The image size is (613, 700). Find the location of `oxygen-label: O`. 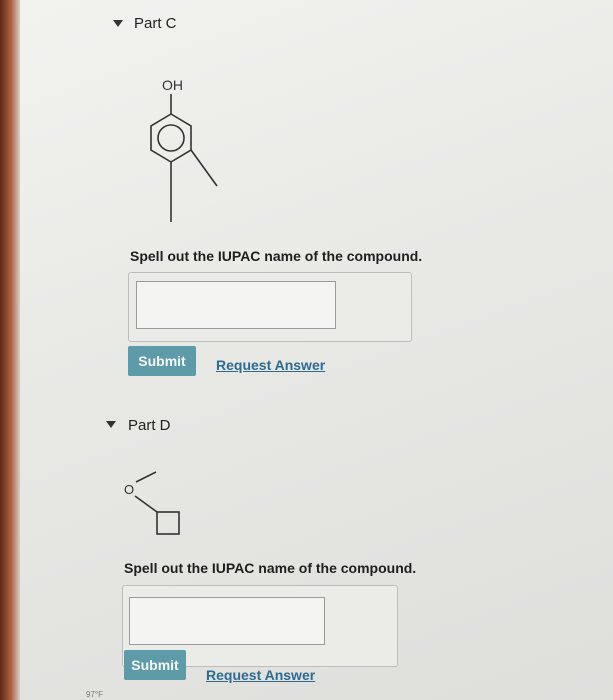

oxygen-label: O is located at coordinates (129, 489).